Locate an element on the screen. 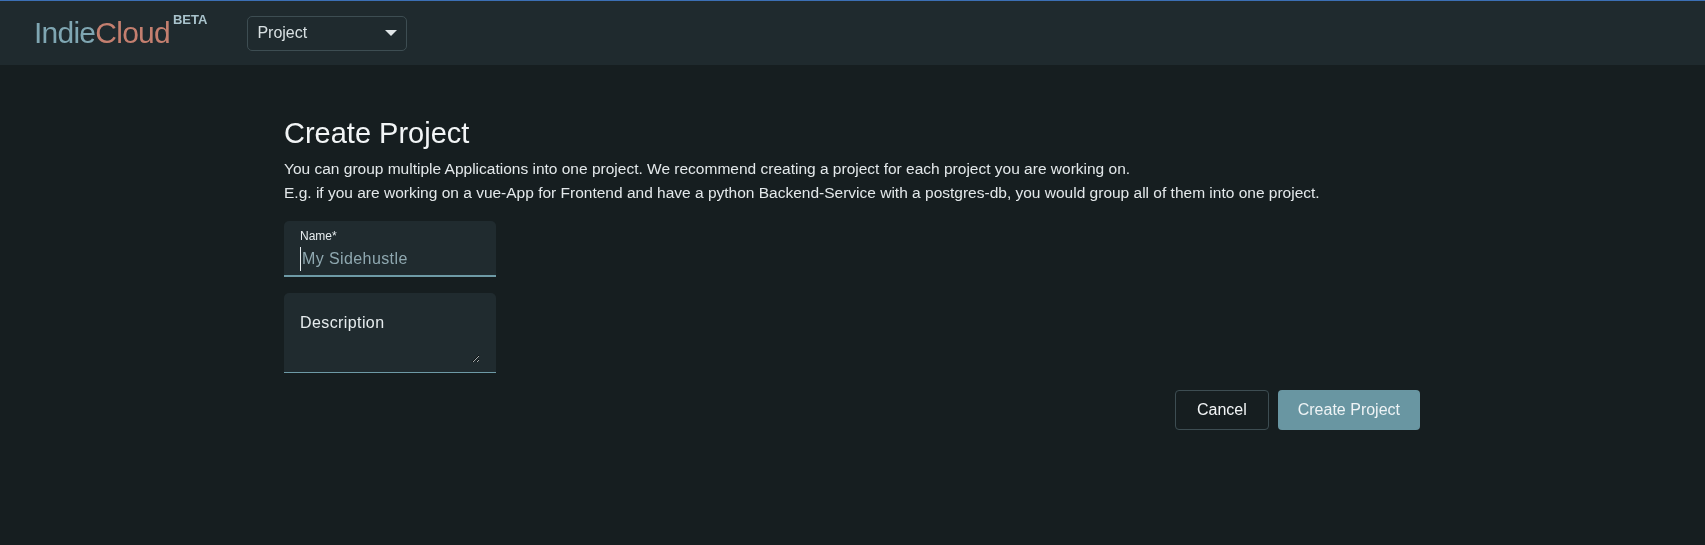 This screenshot has width=1705, height=545. page-title: Create Project is located at coordinates (377, 133).